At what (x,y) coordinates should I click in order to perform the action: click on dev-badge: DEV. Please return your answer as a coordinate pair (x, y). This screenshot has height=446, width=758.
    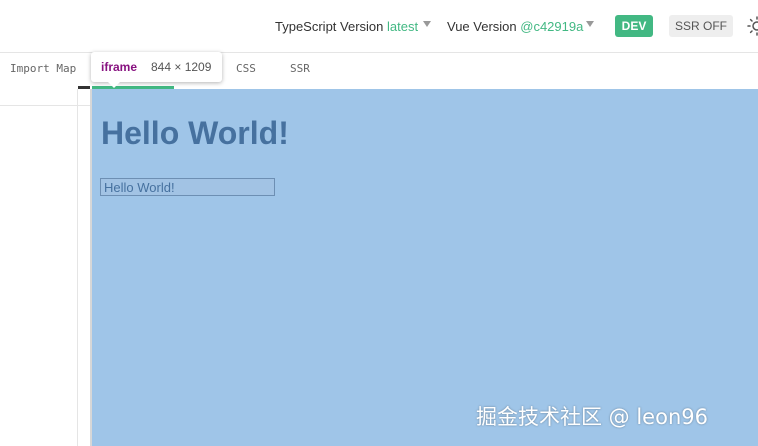
    Looking at the image, I should click on (634, 26).